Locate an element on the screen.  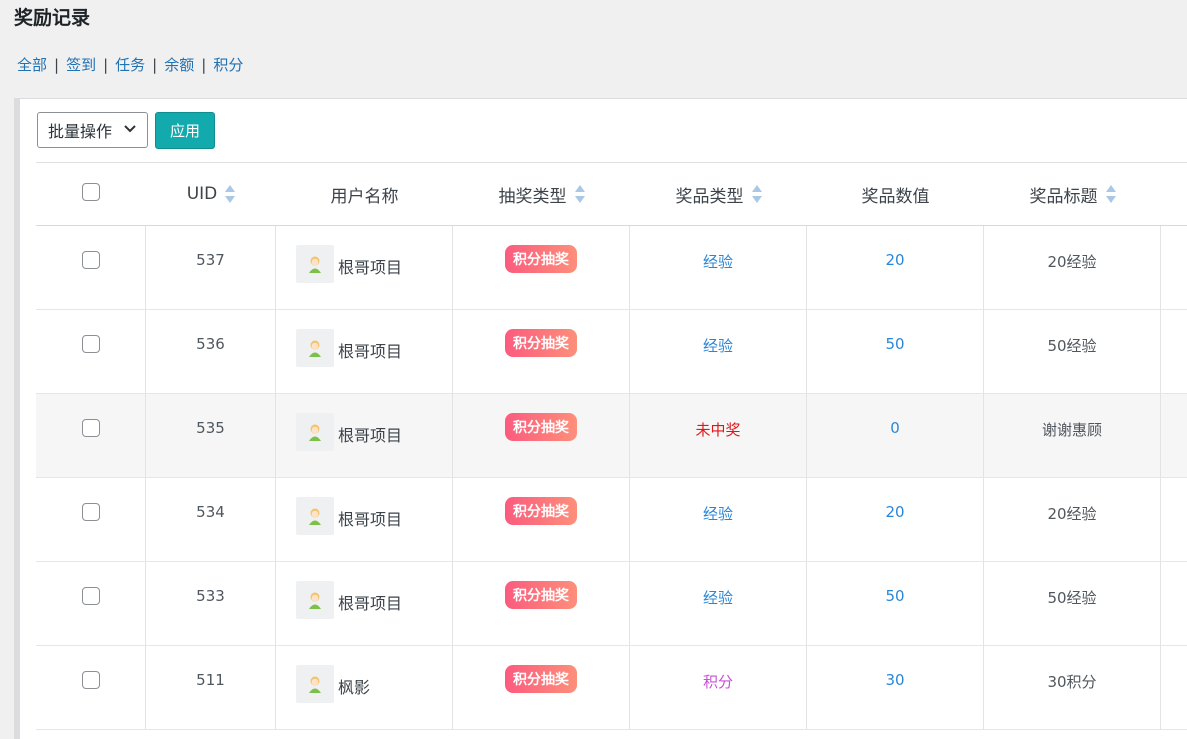
row-prize-title: 30积分 is located at coordinates (1072, 687).